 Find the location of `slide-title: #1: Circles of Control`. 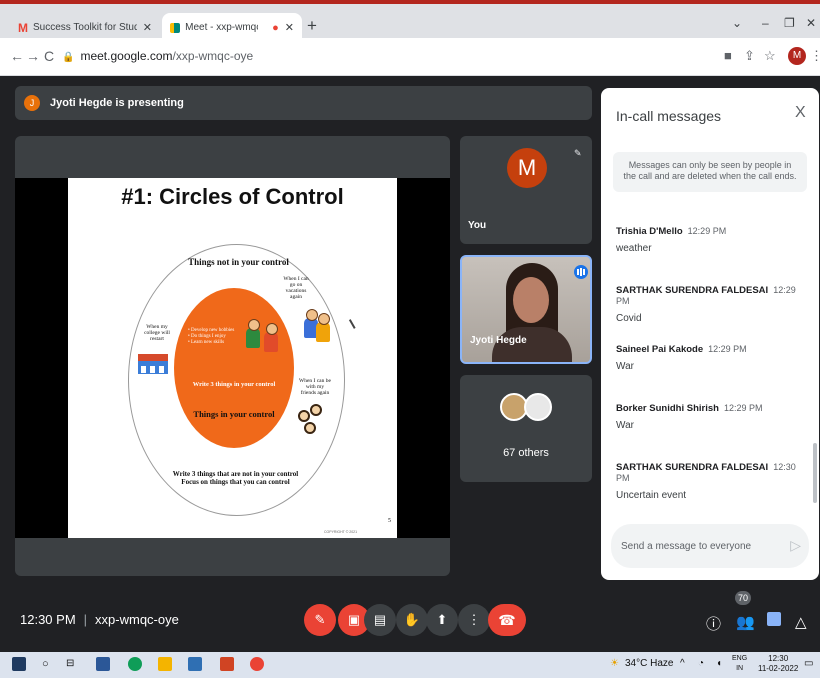

slide-title: #1: Circles of Control is located at coordinates (232, 196).